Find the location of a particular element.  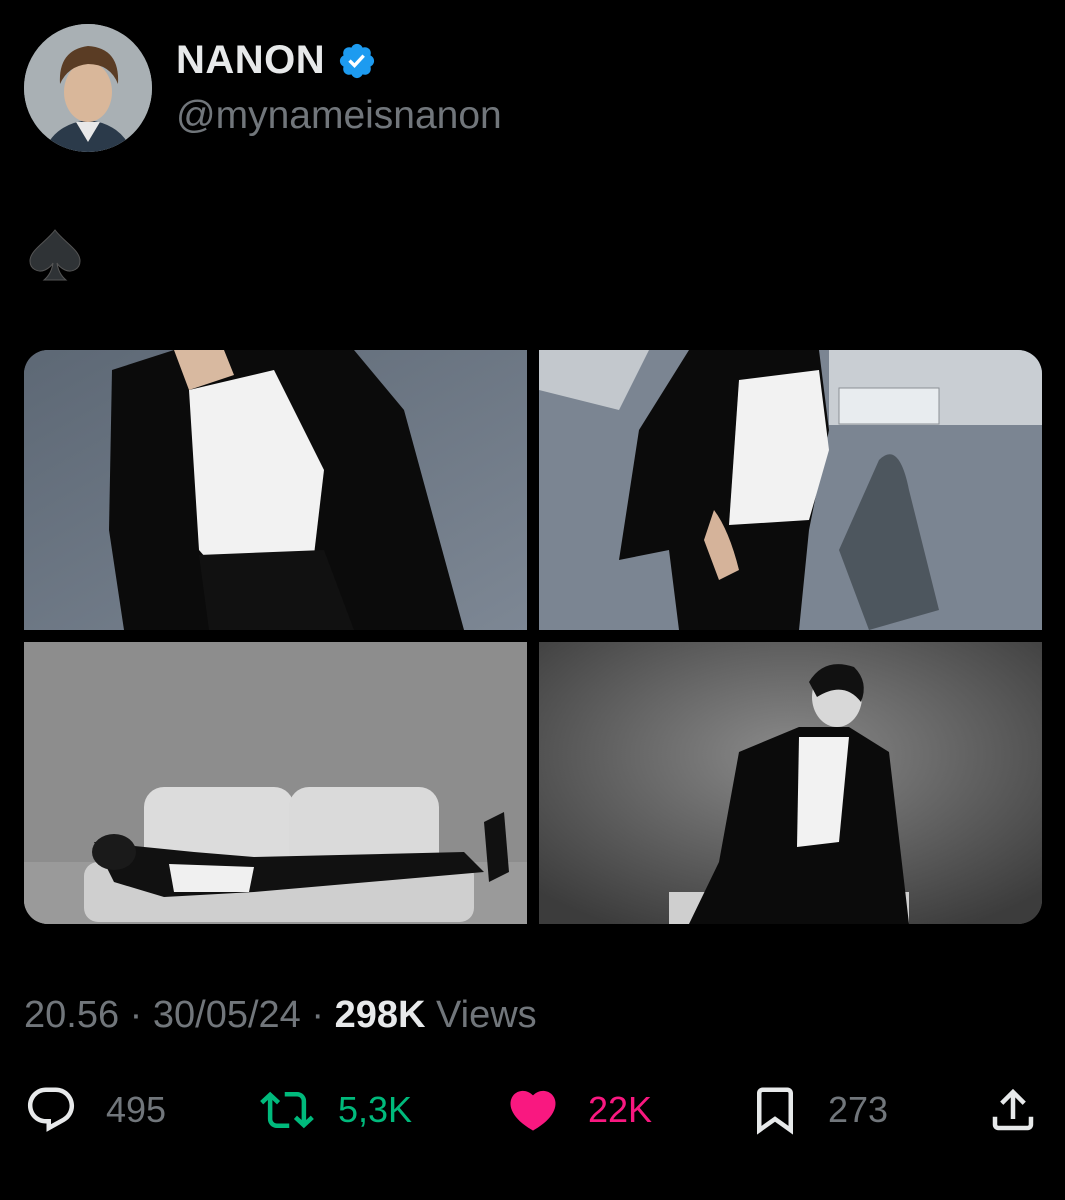

tweet-meta: 20.56 · 30/05/24 · 298K Views is located at coordinates (280, 1015).